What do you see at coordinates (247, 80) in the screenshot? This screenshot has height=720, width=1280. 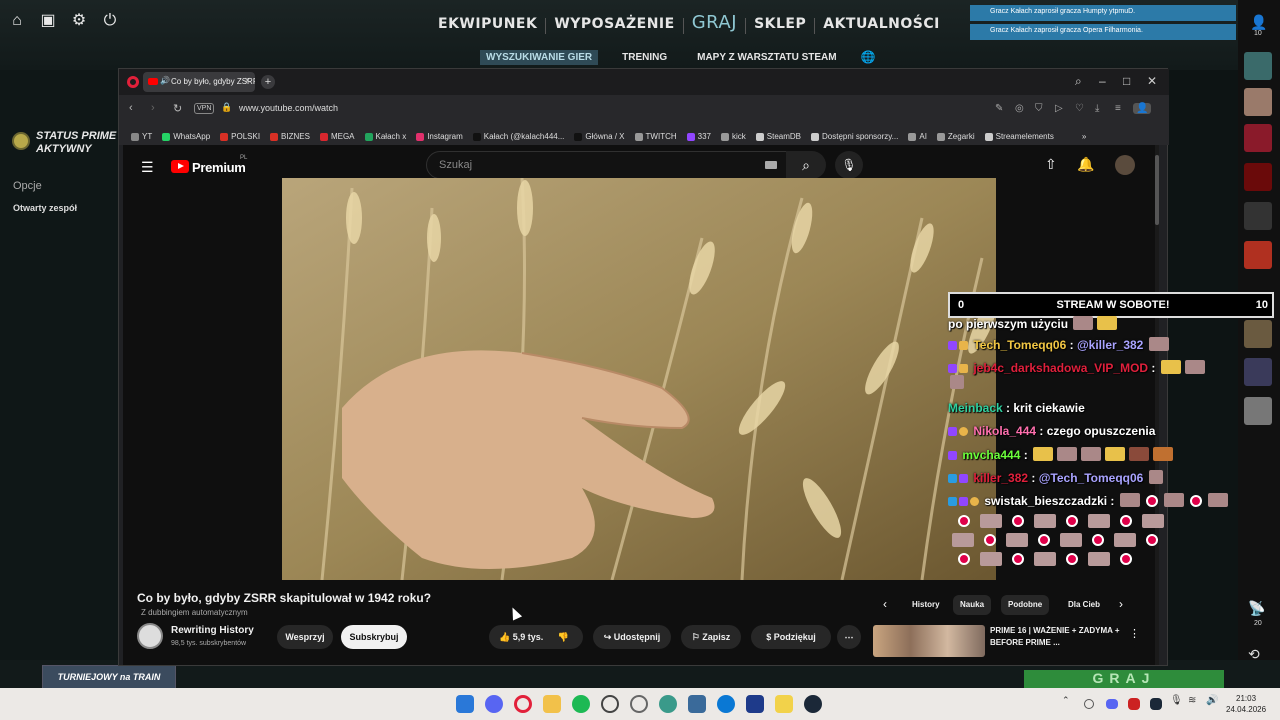 I see `tab-close-icon: ✕` at bounding box center [247, 80].